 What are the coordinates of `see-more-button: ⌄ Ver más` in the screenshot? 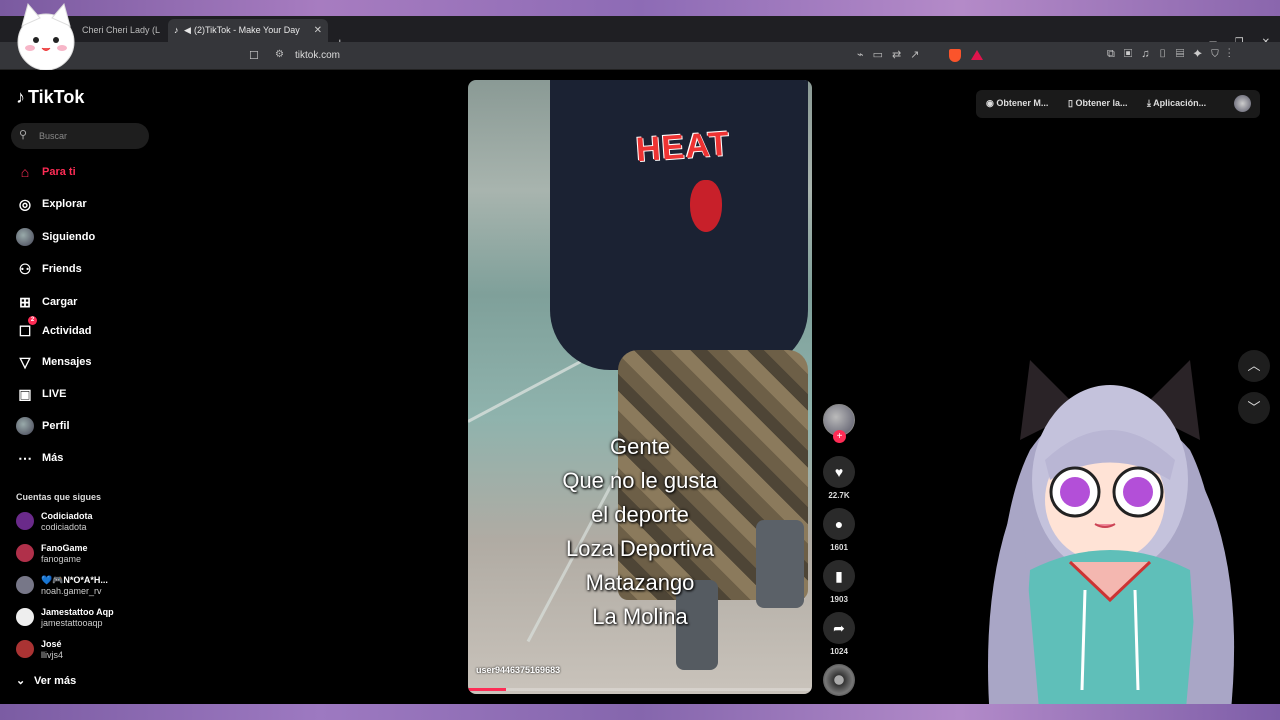 It's located at (46, 680).